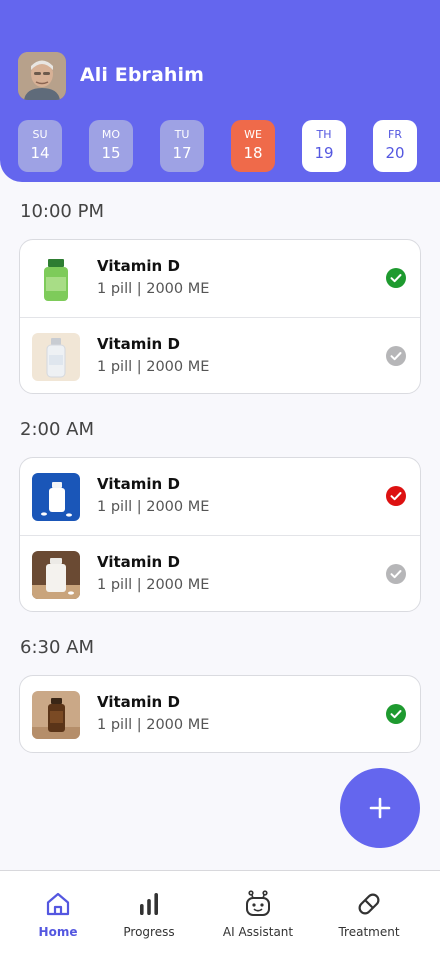  I want to click on day-monday: MO 15, so click(111, 146).